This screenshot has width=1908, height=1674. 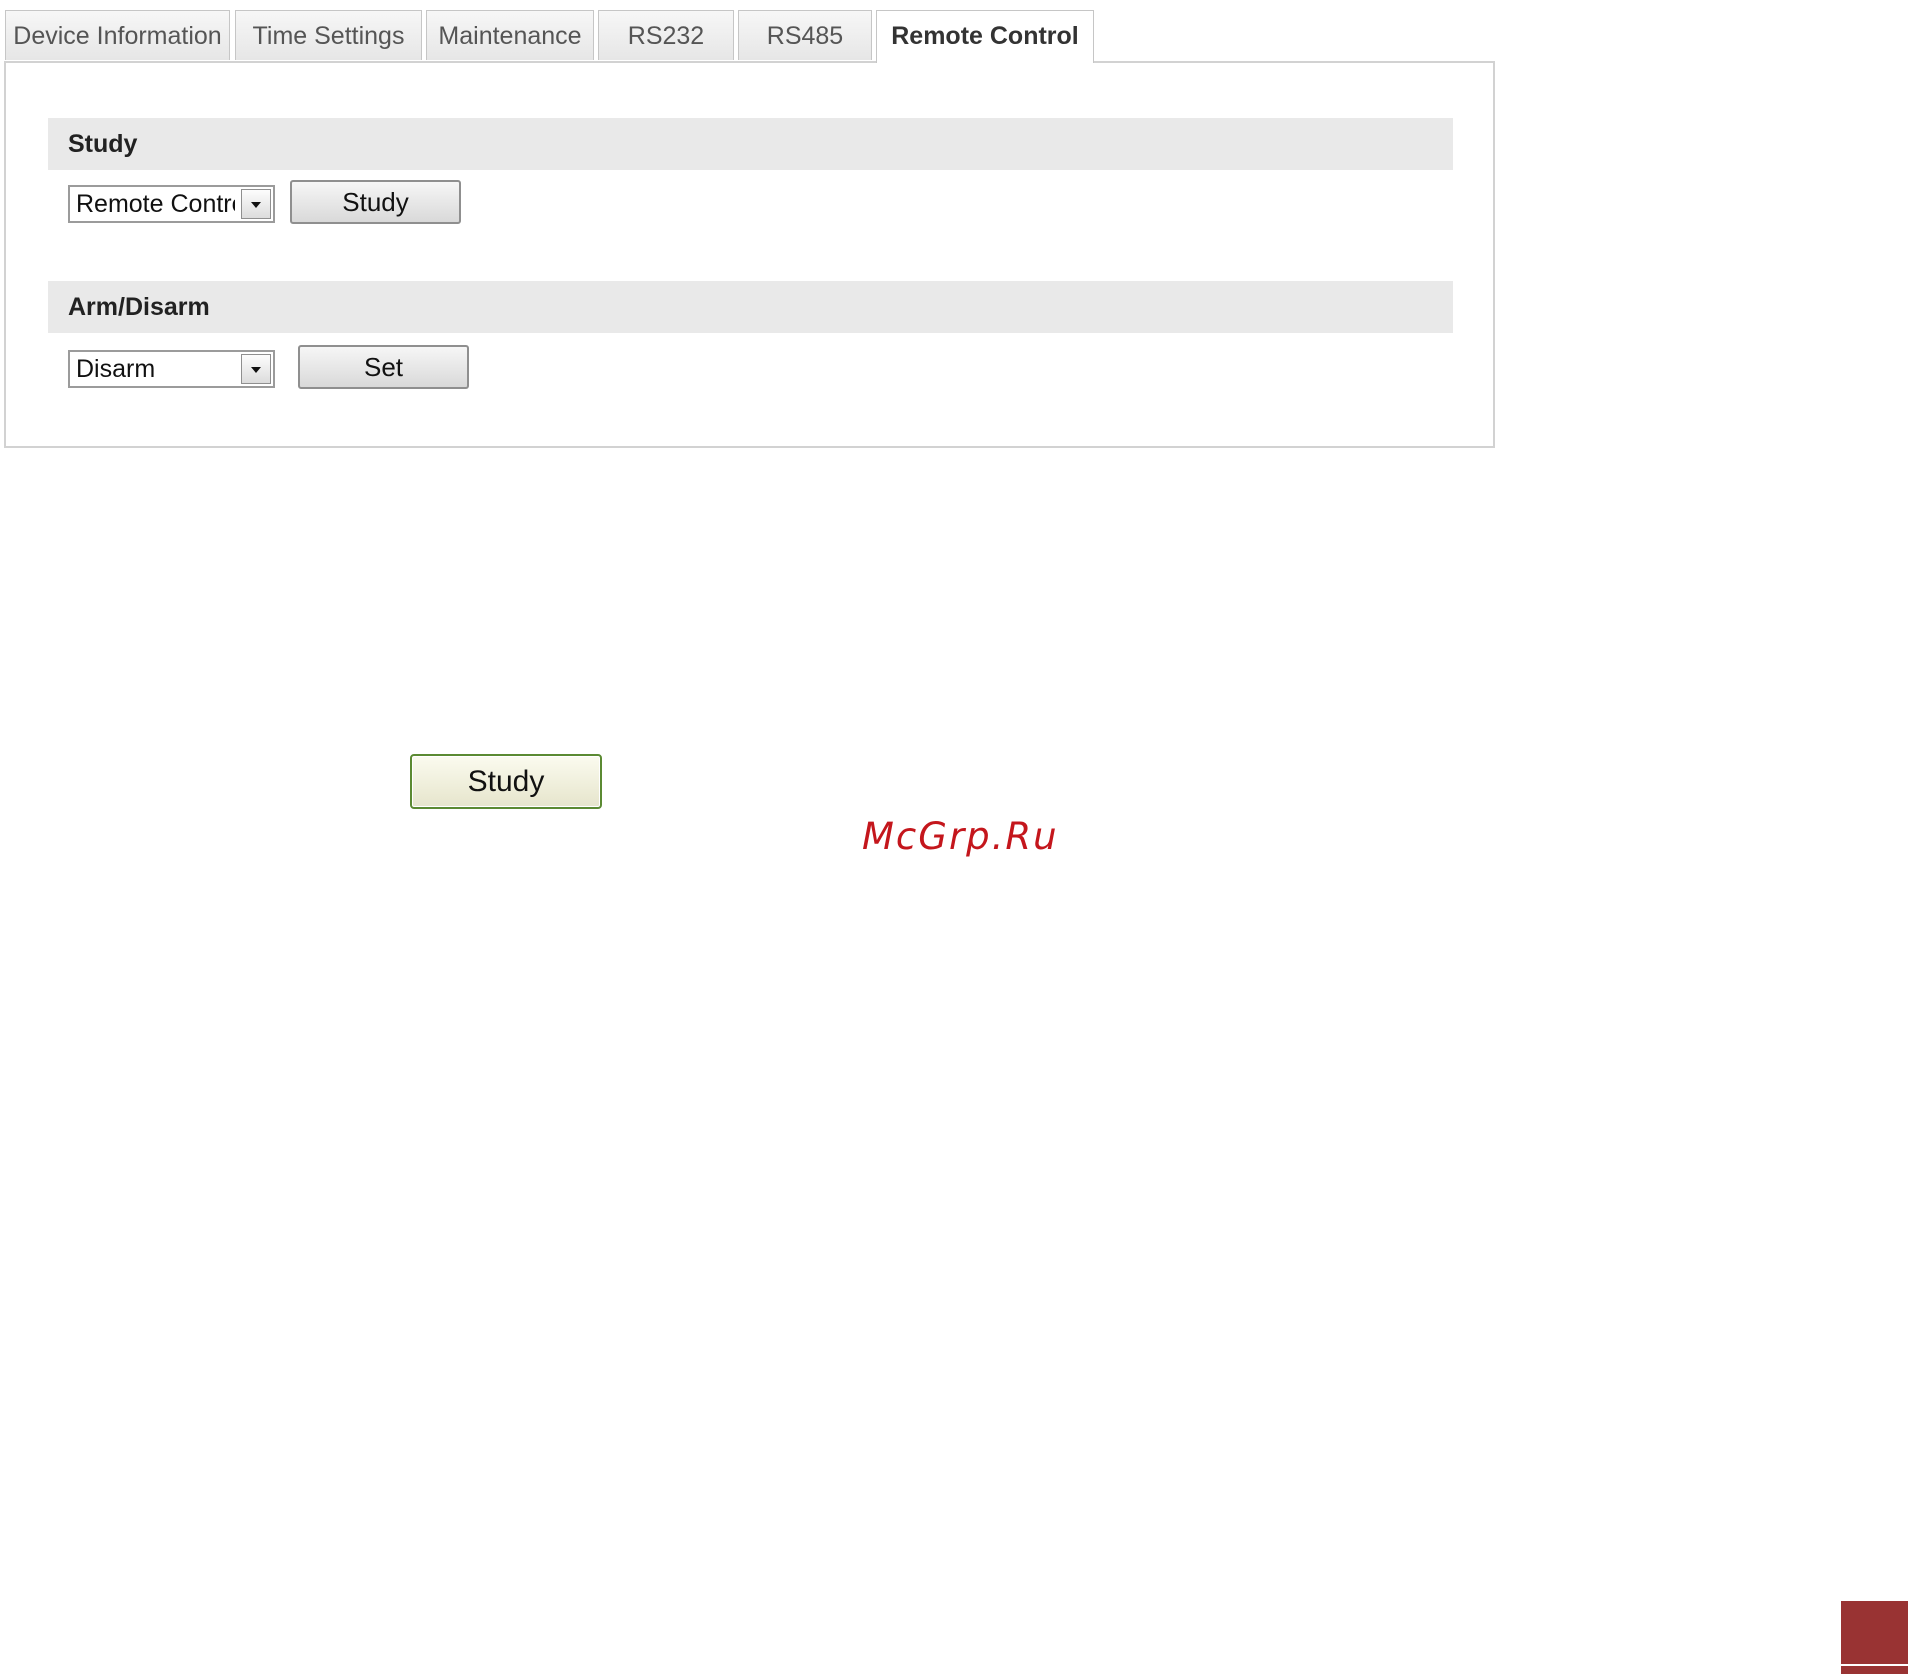 What do you see at coordinates (960, 836) in the screenshot?
I see `watermark-text: McGrp.Ru` at bounding box center [960, 836].